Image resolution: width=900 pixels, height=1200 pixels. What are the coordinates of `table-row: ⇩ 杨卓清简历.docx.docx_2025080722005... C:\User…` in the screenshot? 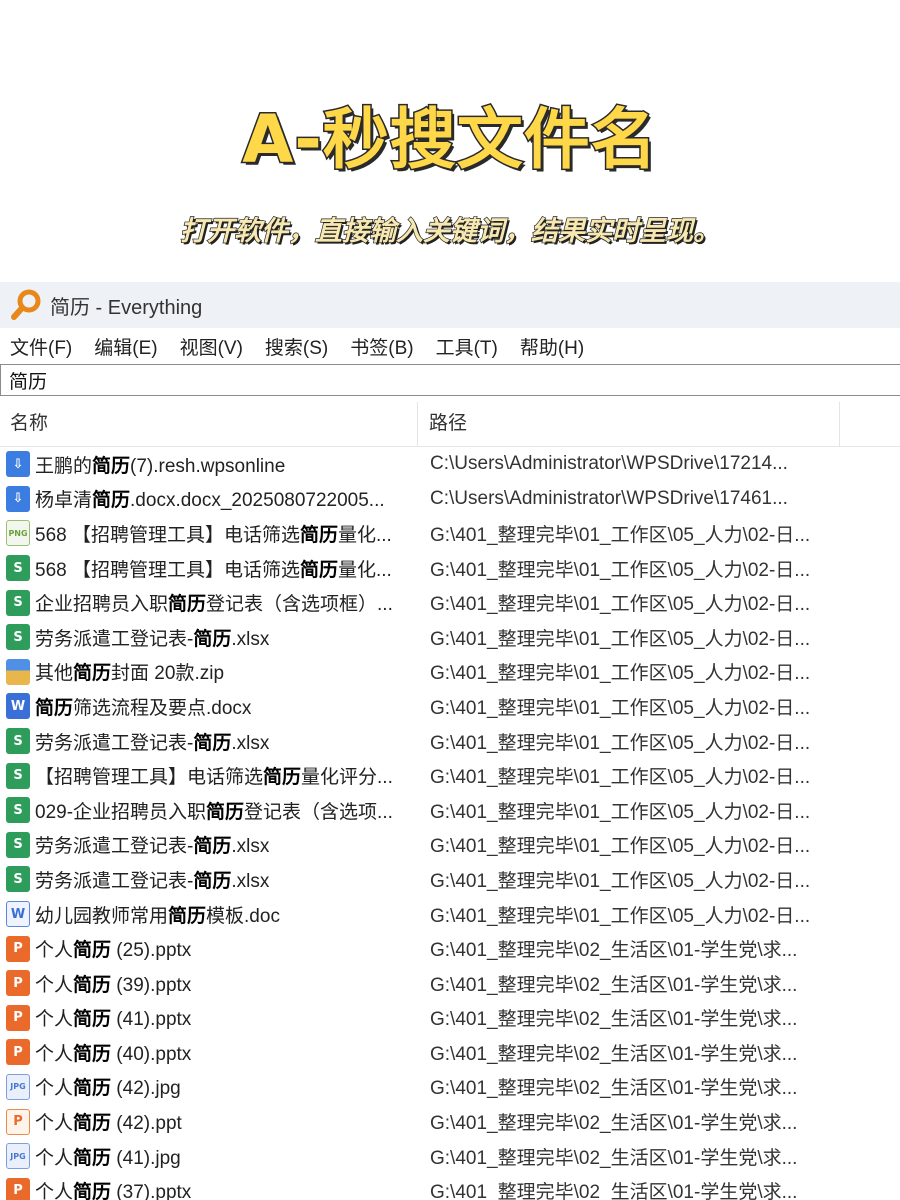 It's located at (450, 499).